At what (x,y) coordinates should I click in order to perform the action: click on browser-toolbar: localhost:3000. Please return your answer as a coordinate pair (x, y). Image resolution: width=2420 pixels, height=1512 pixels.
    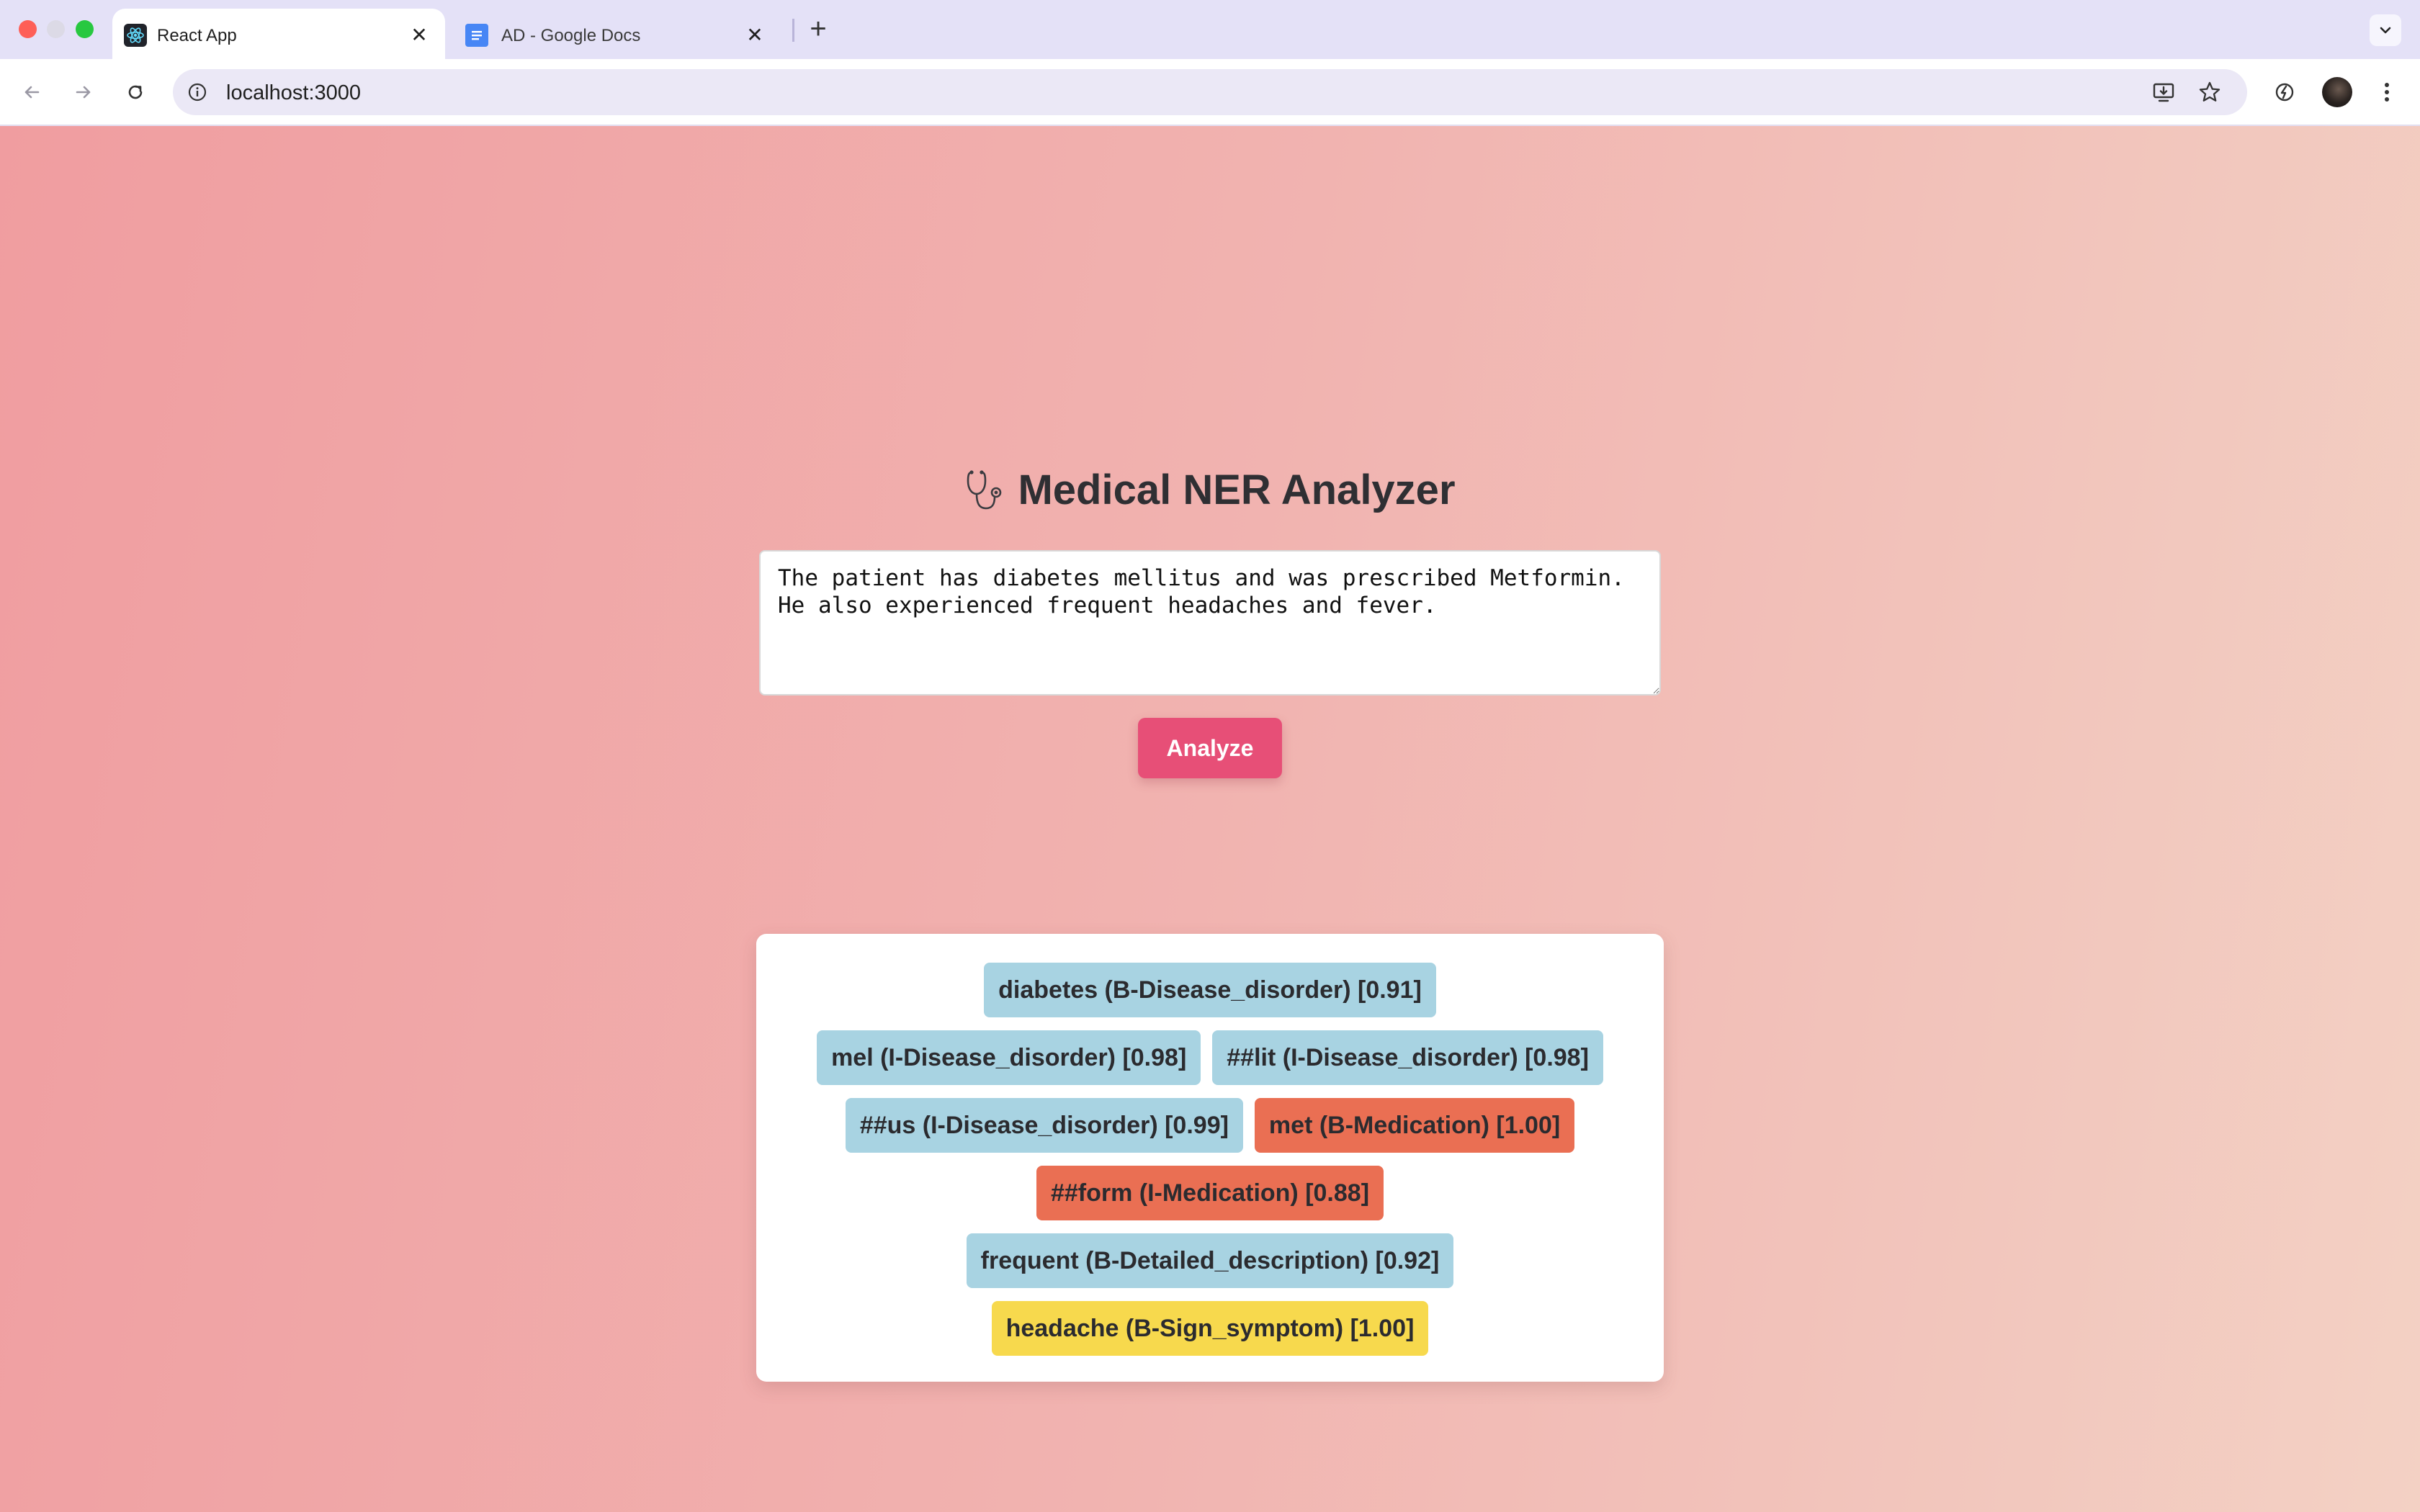
    Looking at the image, I should click on (1210, 92).